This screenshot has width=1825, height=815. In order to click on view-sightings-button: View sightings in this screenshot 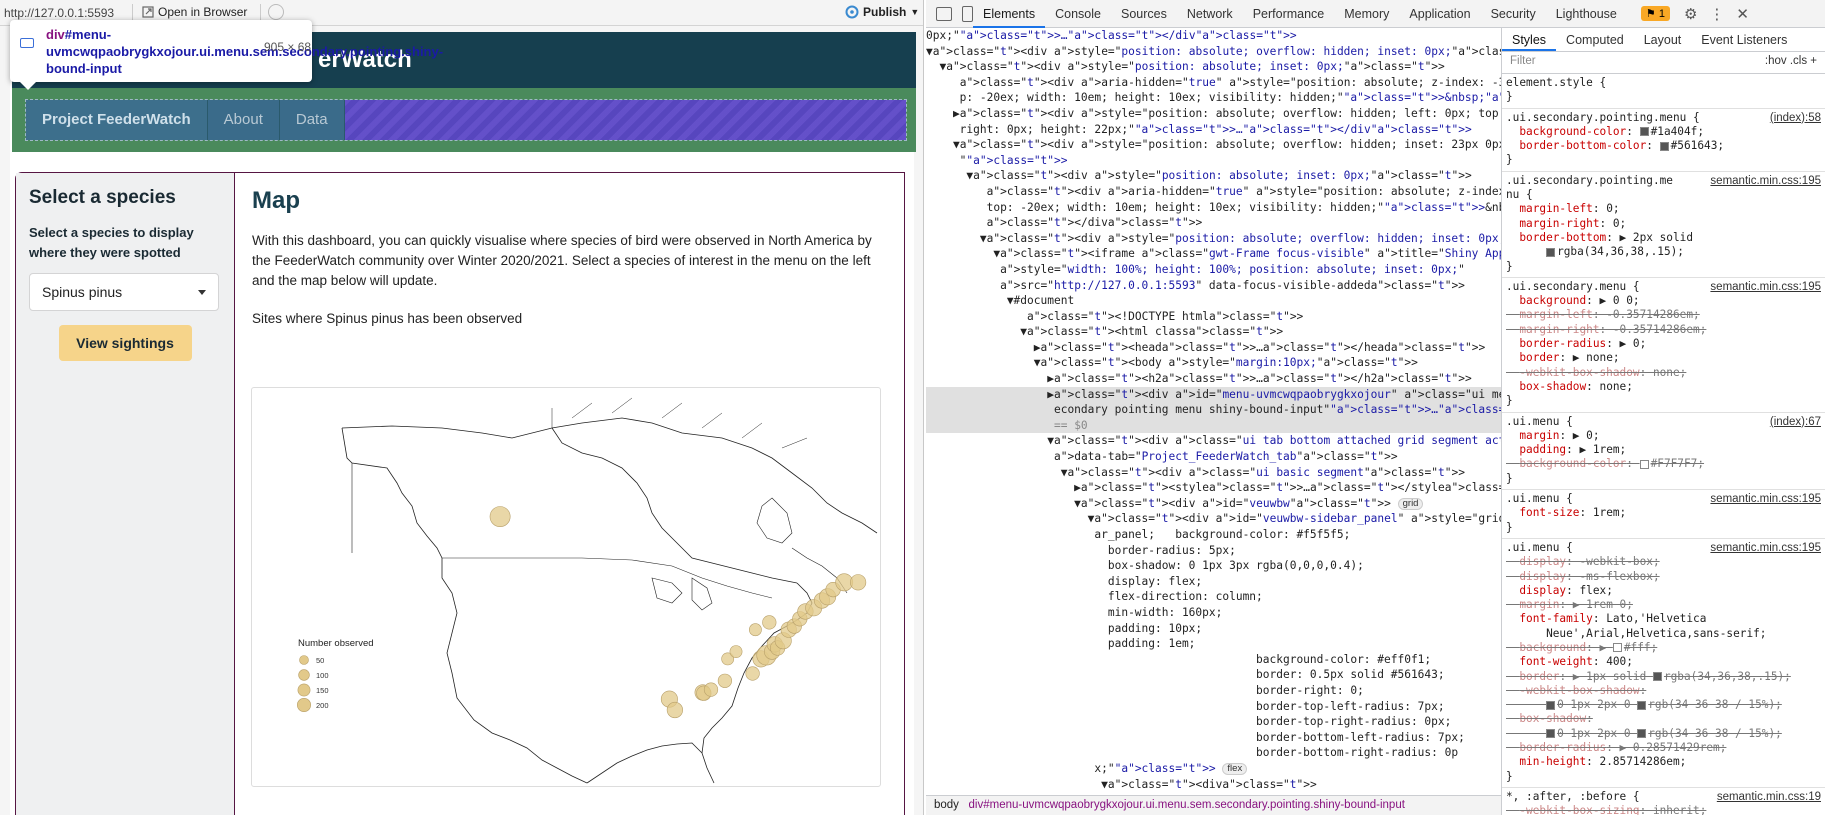, I will do `click(125, 343)`.